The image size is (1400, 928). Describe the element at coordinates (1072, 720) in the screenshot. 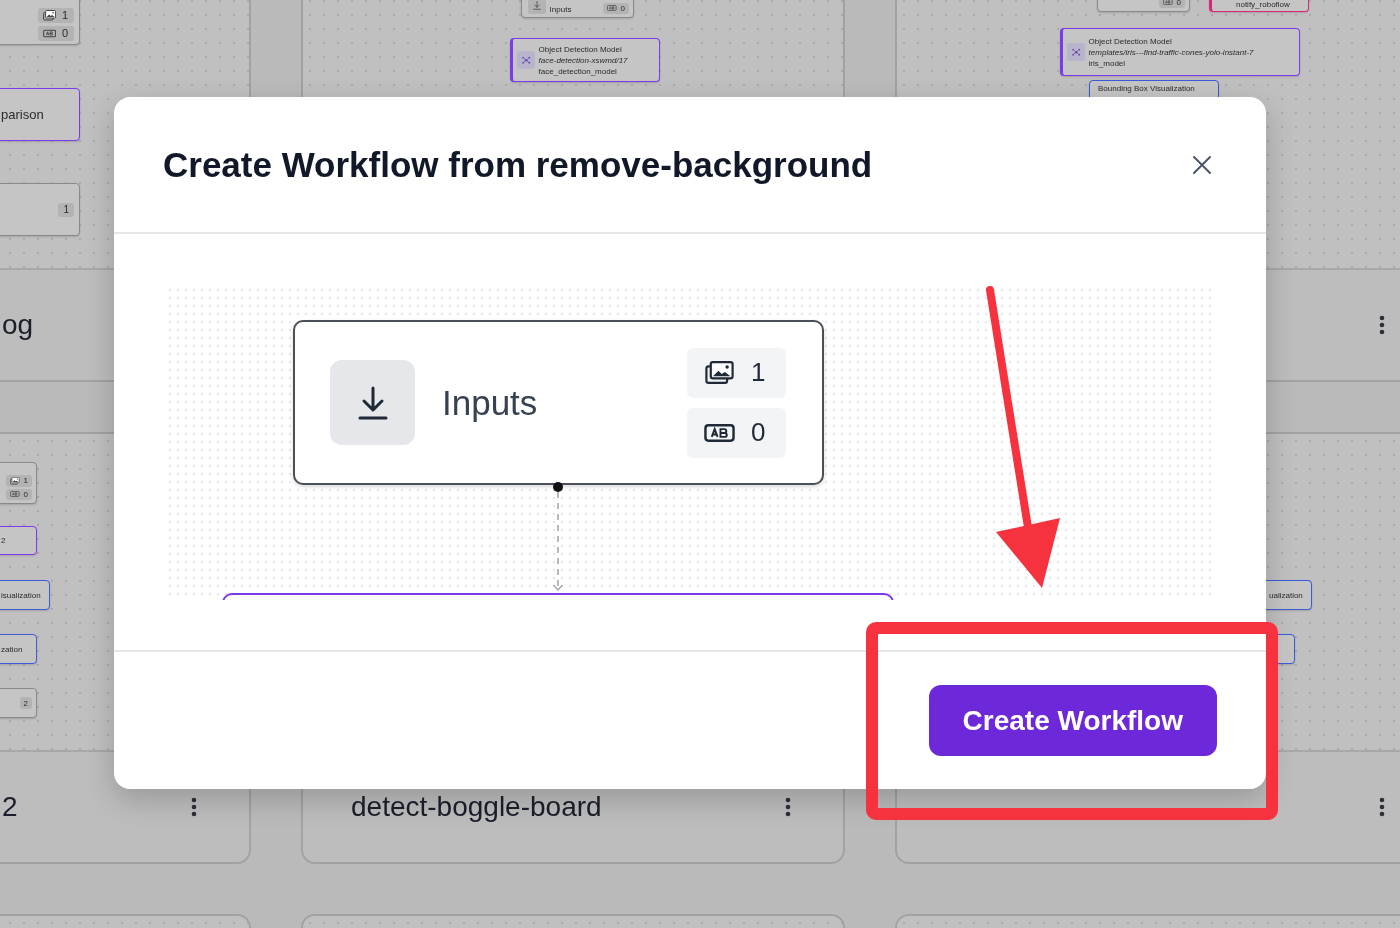

I see `create-workflow-button: Create Workflow` at that location.